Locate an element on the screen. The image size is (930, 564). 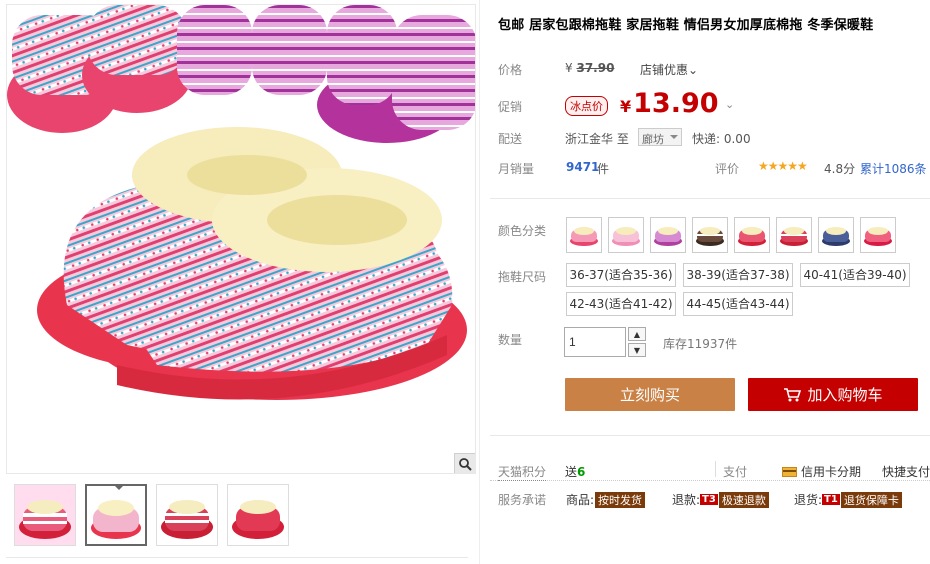
size-option: 40-41(适合39-40) is located at coordinates (855, 275).